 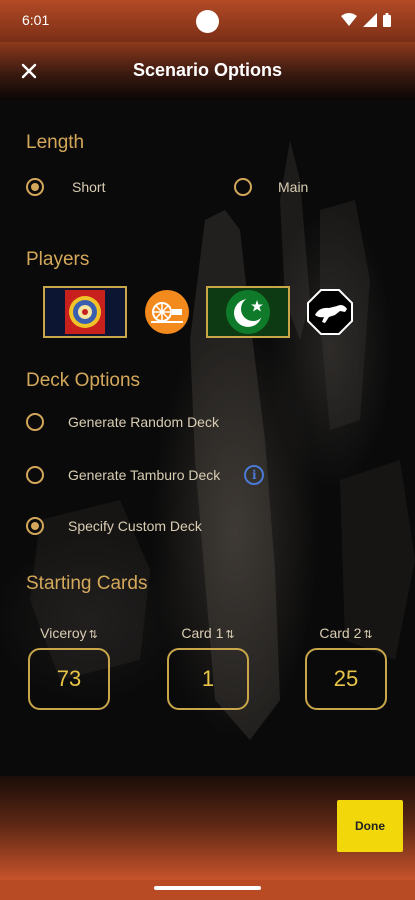 What do you see at coordinates (208, 679) in the screenshot?
I see `card-value-field: 1` at bounding box center [208, 679].